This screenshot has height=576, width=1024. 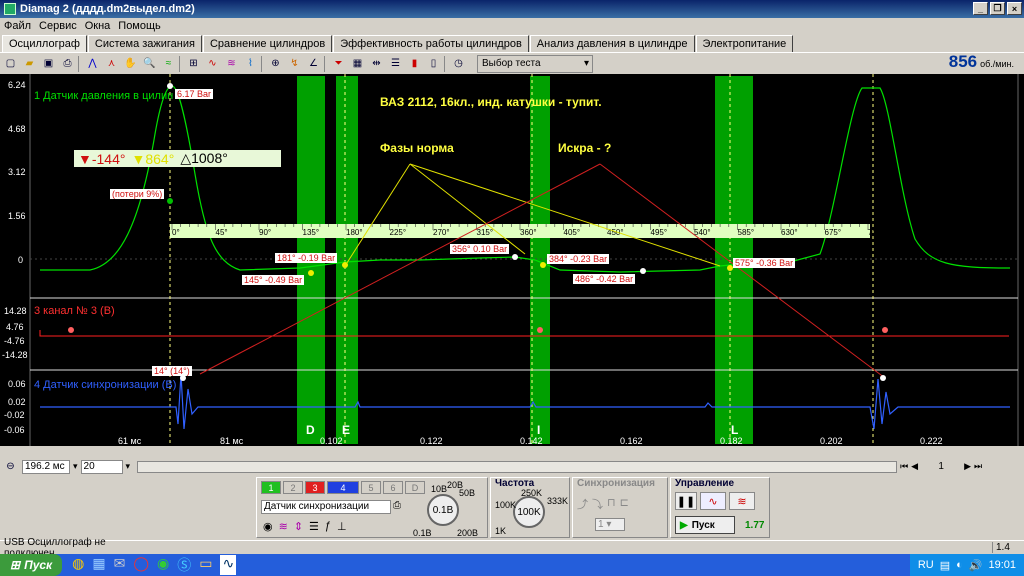 I want to click on last-page-icon: ⏭, so click(x=978, y=466).